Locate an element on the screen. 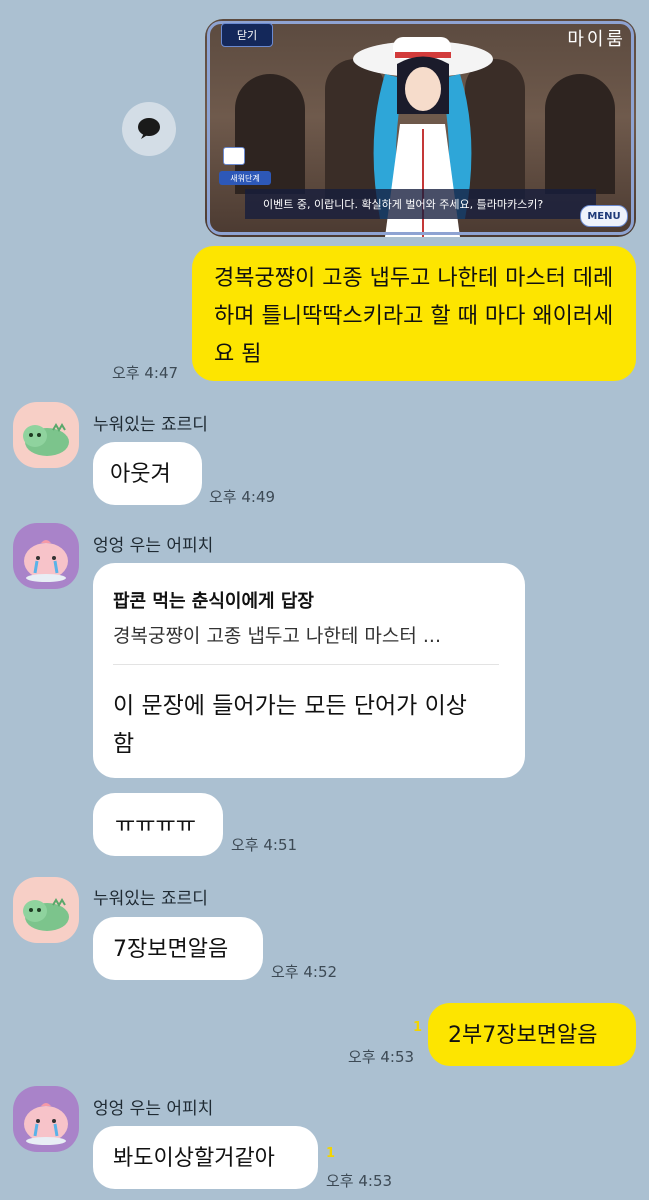 The image size is (649, 1200). their-message-bubble: 아웃겨 is located at coordinates (147, 473).